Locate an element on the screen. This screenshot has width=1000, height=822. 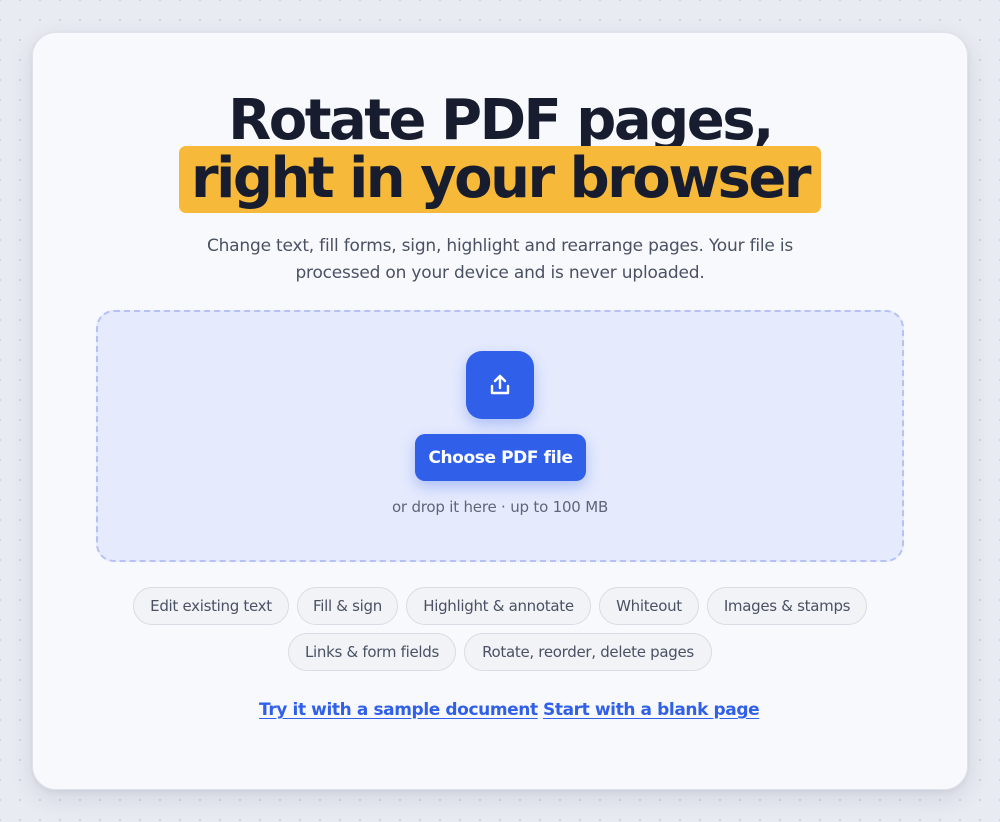
feature-chip-edit-text: Edit existing text is located at coordinates (211, 606).